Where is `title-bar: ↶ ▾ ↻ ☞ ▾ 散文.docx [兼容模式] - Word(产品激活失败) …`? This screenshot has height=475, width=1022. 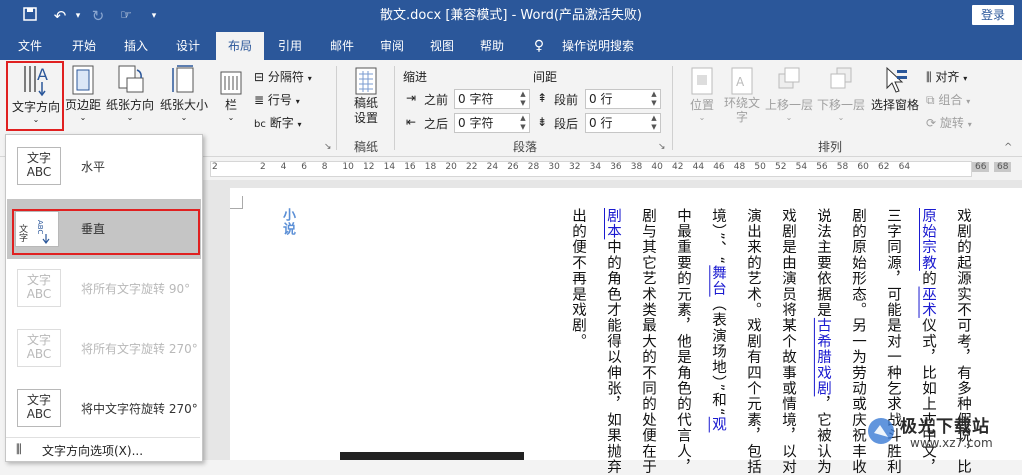
title-bar: ↶ ▾ ↻ ☞ ▾ 散文.docx [兼容模式] - Word(产品激活失败) … is located at coordinates (511, 16).